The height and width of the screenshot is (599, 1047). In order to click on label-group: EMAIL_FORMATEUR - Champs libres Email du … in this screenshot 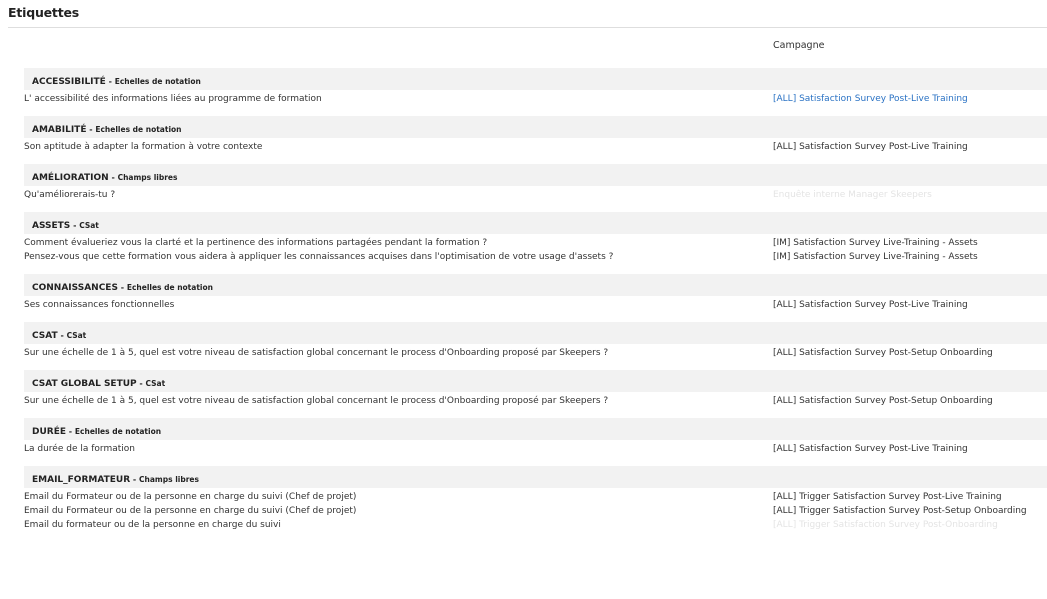, I will do `click(535, 504)`.